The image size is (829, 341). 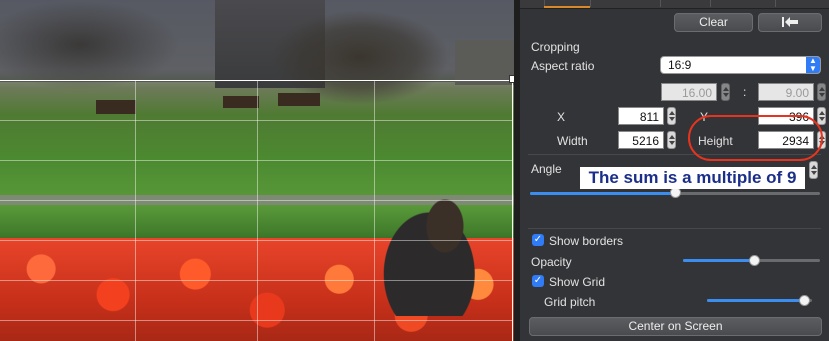 What do you see at coordinates (821, 116) in the screenshot?
I see `y-stepper` at bounding box center [821, 116].